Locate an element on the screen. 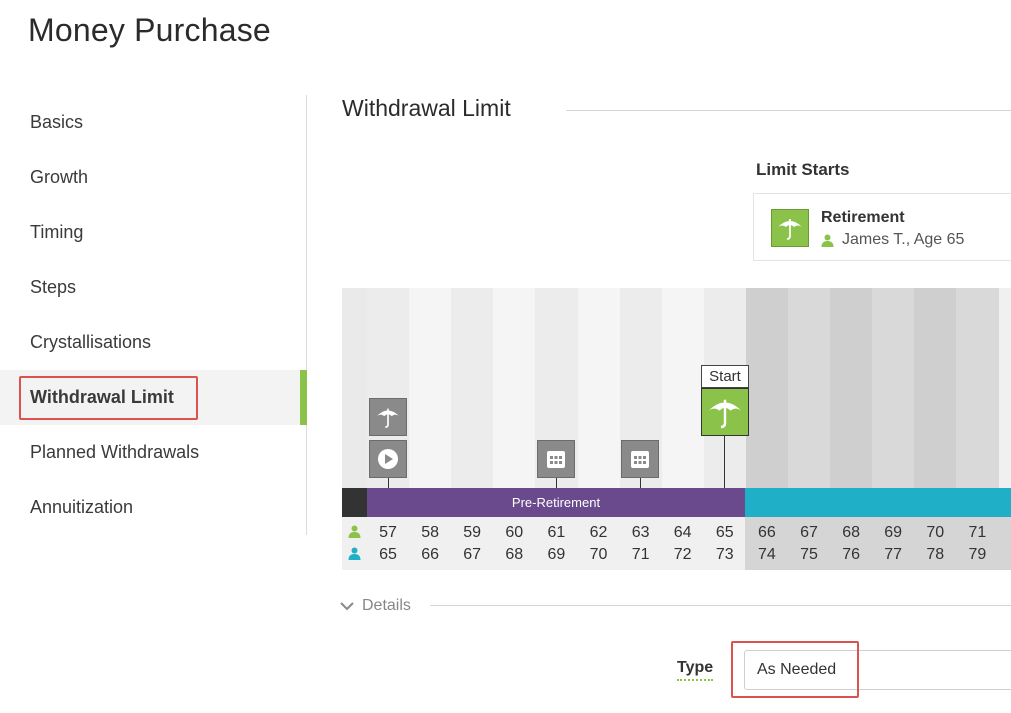 Image resolution: width=1011 pixels, height=713 pixels. age-person1: 58 is located at coordinates (430, 532).